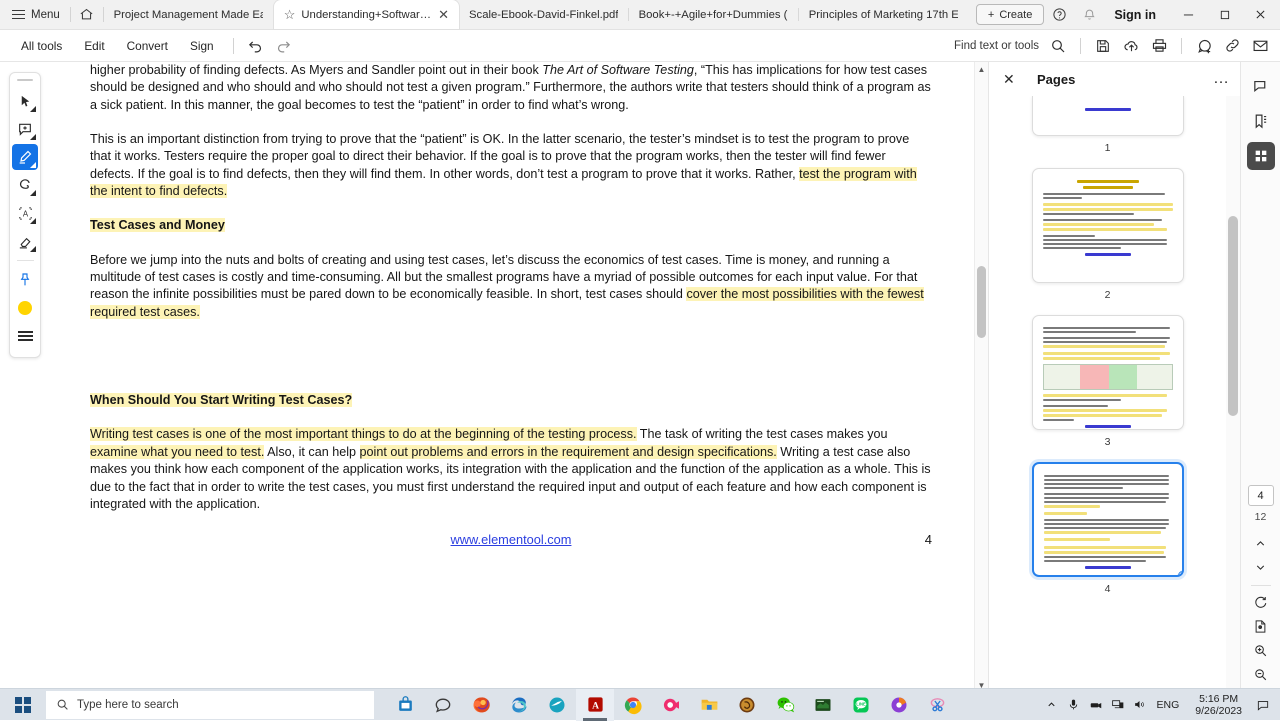  What do you see at coordinates (557, 705) in the screenshot?
I see `taskbar-app-teal` at bounding box center [557, 705].